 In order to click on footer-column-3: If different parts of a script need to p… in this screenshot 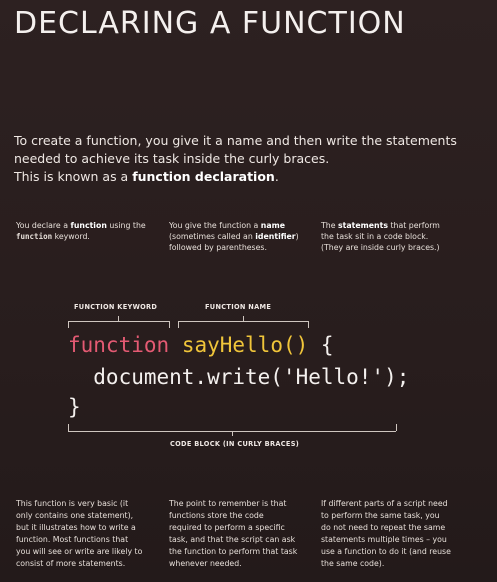, I will do `click(391, 534)`.